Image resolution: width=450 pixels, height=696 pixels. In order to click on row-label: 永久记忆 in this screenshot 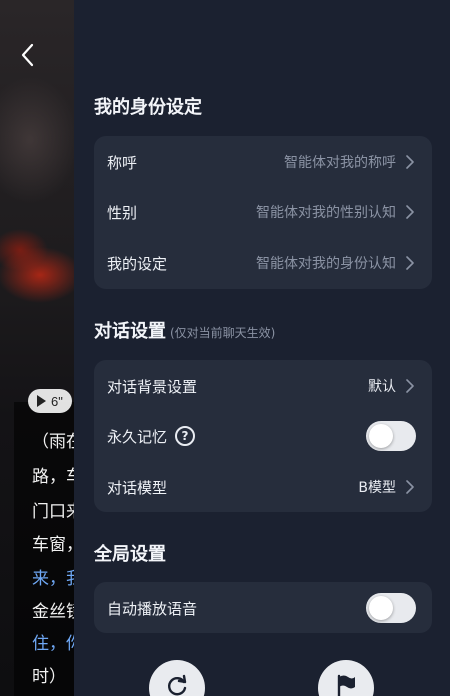, I will do `click(137, 436)`.